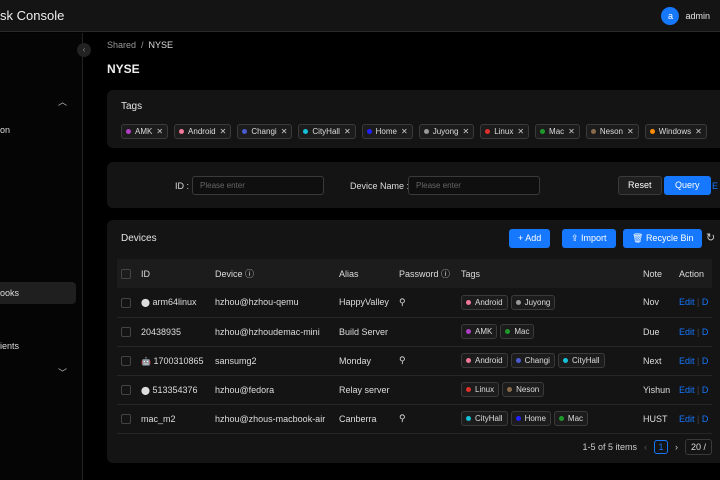  I want to click on import-button: ⇪ Import, so click(589, 238).